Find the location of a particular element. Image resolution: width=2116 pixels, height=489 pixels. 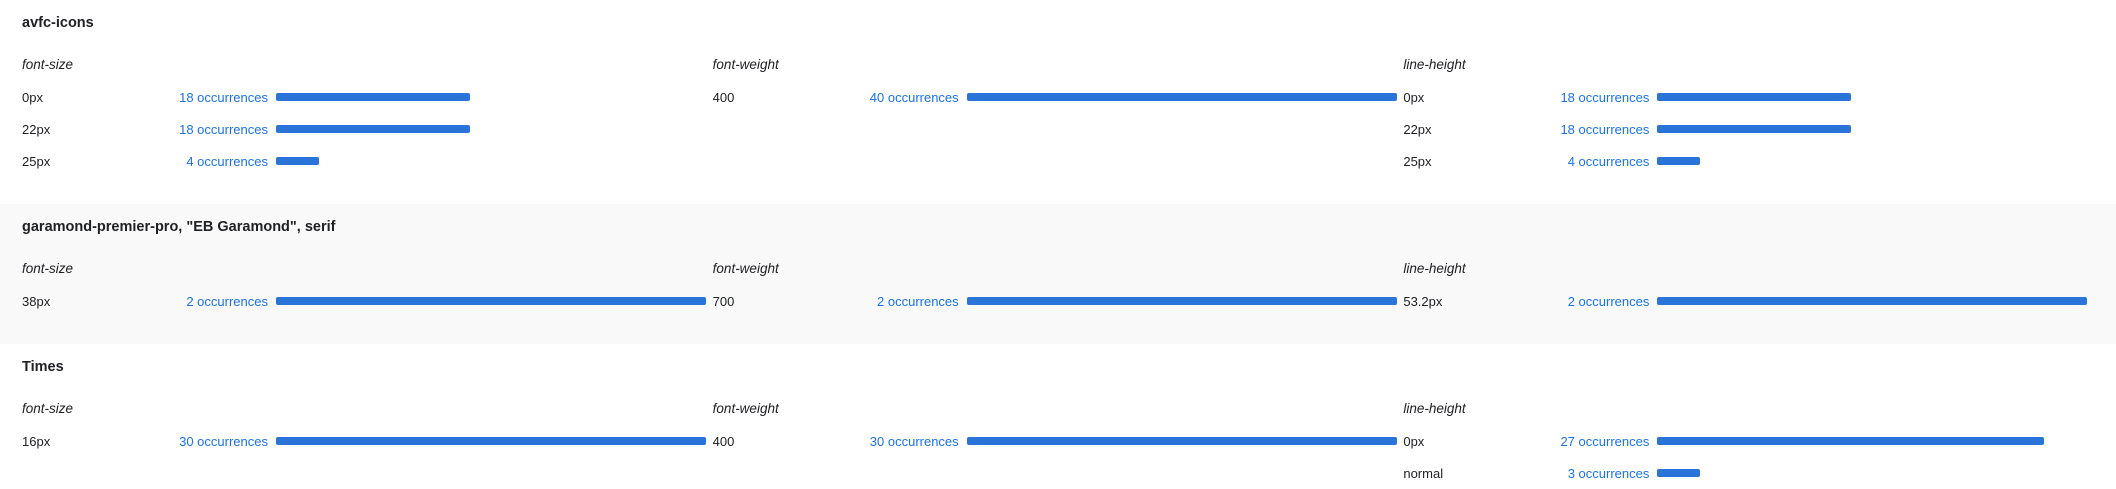

property-value: 16px is located at coordinates (36, 441).